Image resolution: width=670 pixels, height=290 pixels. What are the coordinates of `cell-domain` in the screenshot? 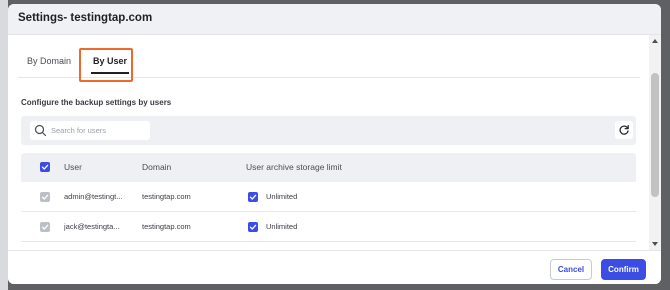 It's located at (182, 246).